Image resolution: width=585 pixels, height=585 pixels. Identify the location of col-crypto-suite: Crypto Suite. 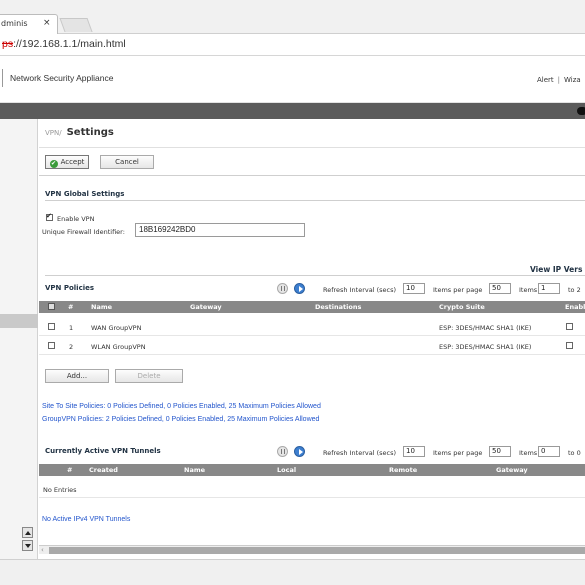
(462, 307).